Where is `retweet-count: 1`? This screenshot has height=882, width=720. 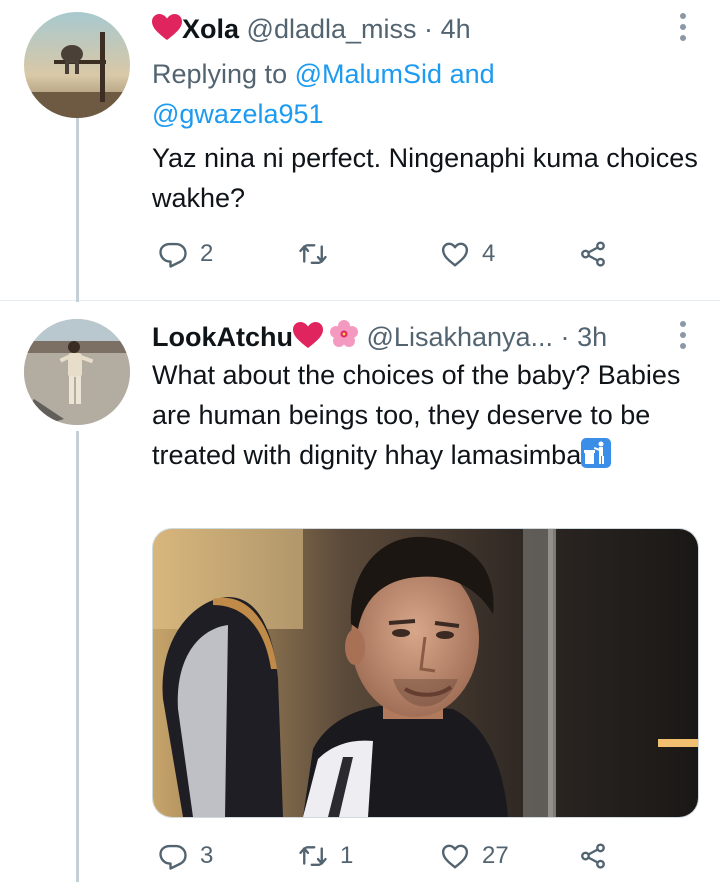
retweet-count: 1 is located at coordinates (347, 855).